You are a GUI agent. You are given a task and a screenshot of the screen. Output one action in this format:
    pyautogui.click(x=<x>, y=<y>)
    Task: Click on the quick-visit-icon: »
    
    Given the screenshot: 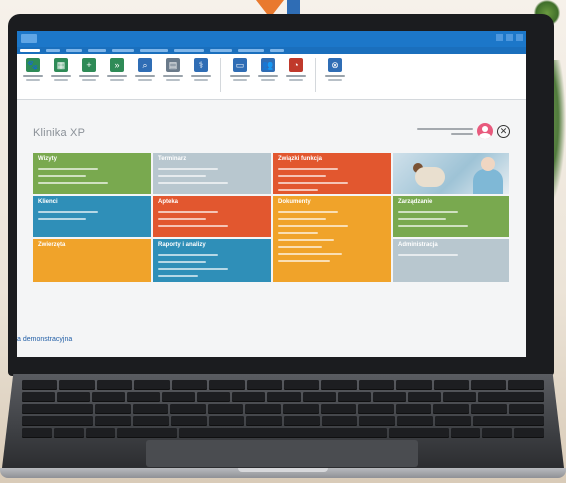 What is the action you would take?
    pyautogui.click(x=117, y=65)
    